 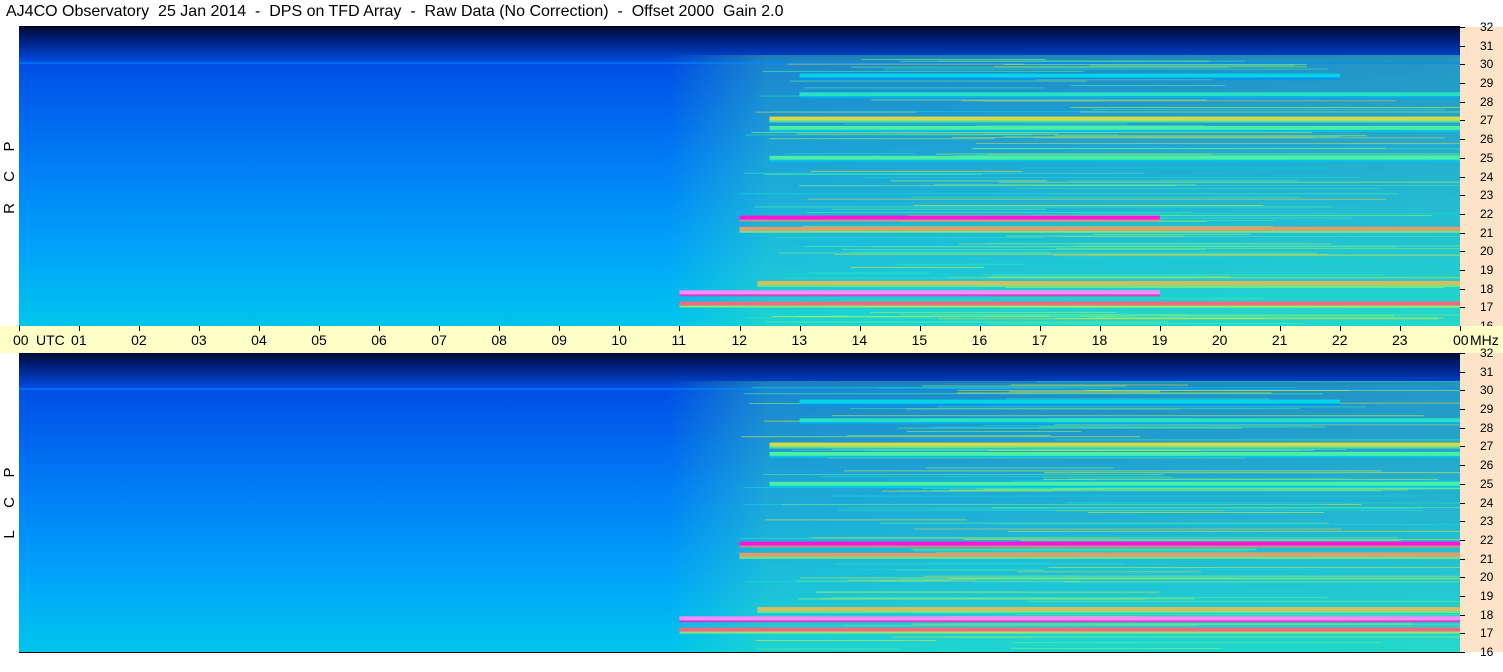 What do you see at coordinates (1487, 251) in the screenshot?
I see `frequency-tick-label: 20` at bounding box center [1487, 251].